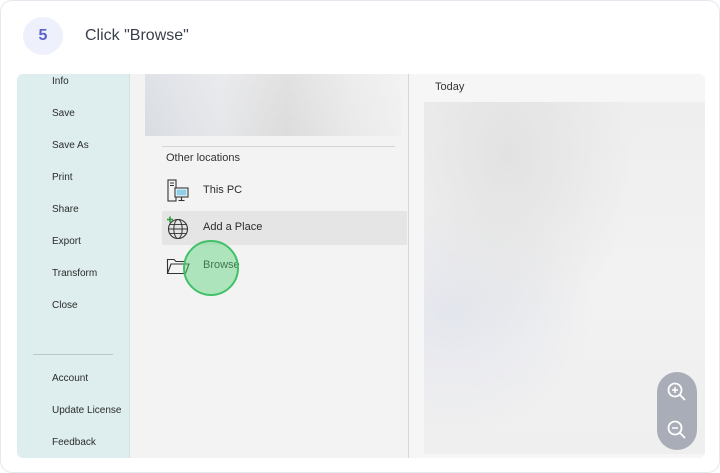 The height and width of the screenshot is (473, 720). Describe the element at coordinates (450, 87) in the screenshot. I see `recent-group-heading: Today` at that location.